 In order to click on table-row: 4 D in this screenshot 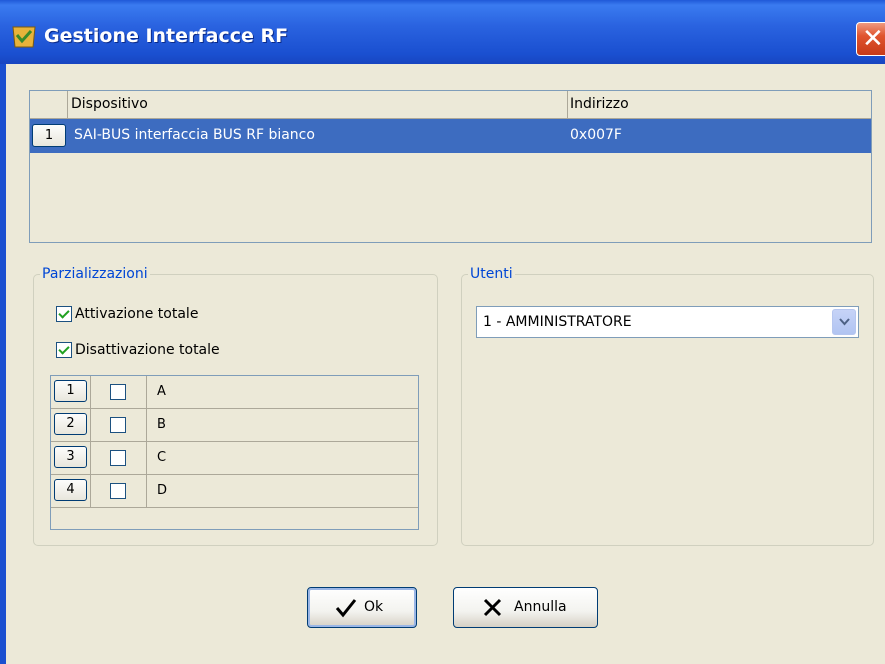, I will do `click(234, 491)`.